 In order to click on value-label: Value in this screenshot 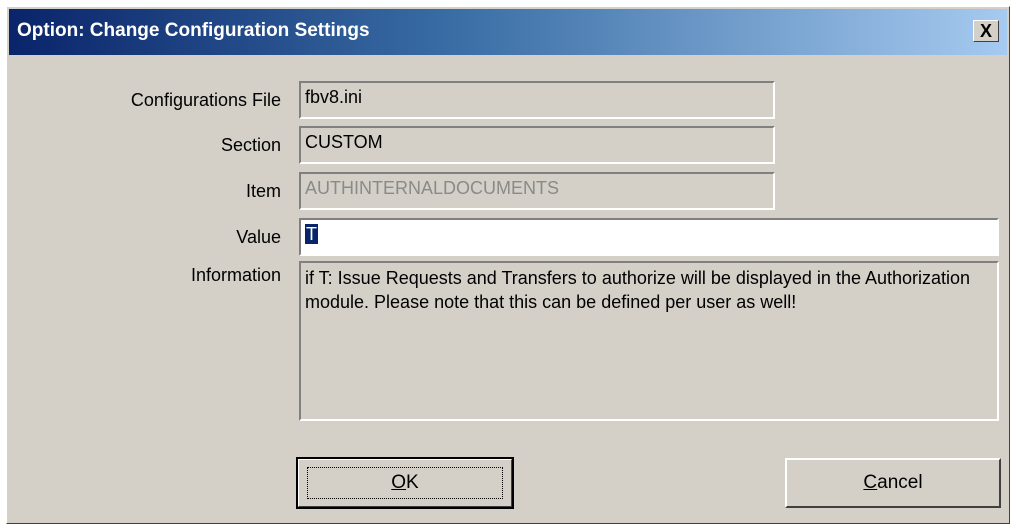, I will do `click(258, 237)`.